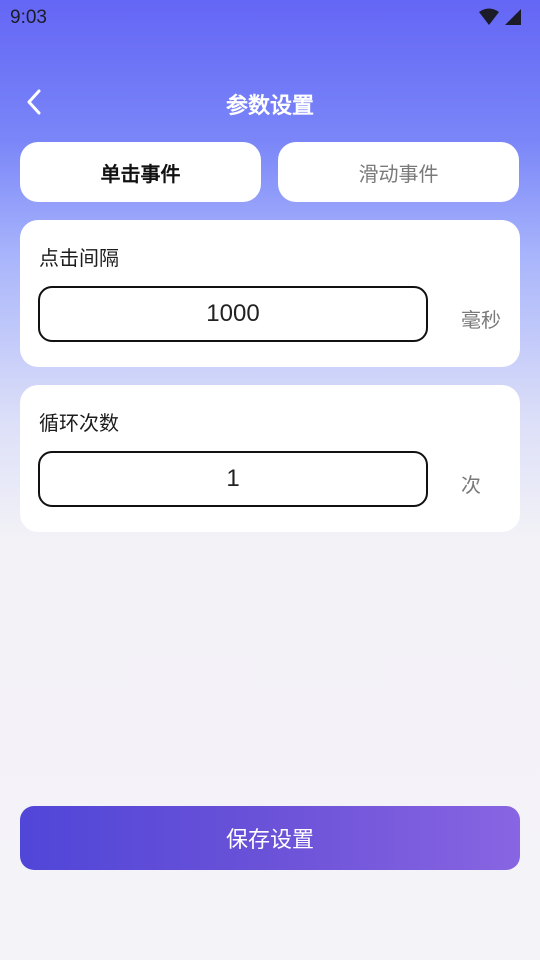 This screenshot has height=960, width=540. I want to click on loop-count-card: 循环次数 次, so click(270, 458).